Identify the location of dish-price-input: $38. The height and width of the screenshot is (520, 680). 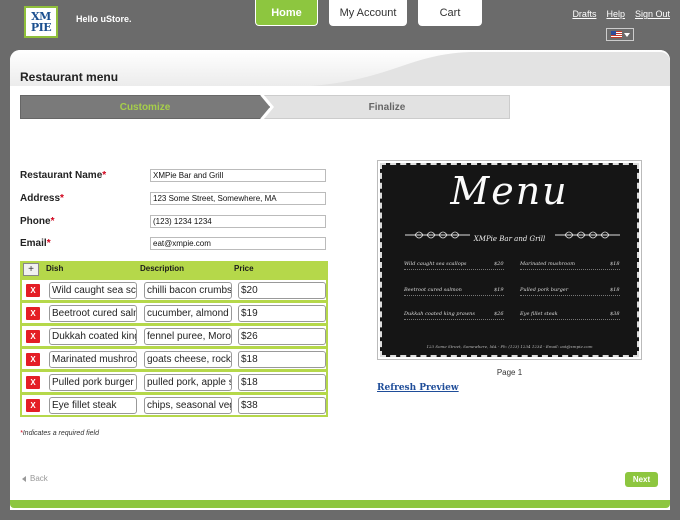
(282, 405).